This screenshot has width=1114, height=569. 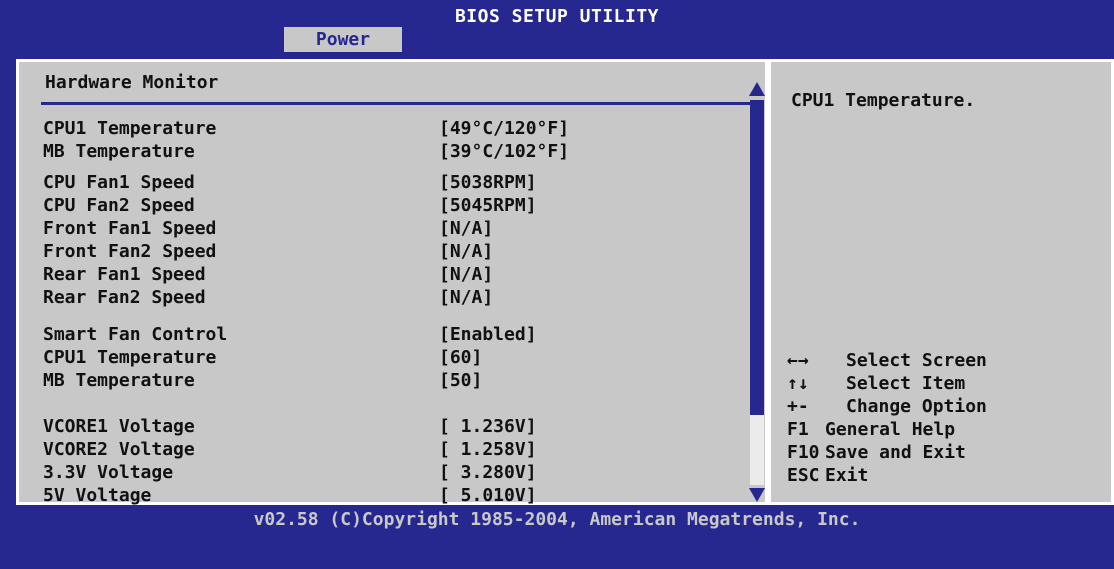 I want to click on setting-value: [ 3.280V], so click(x=488, y=472).